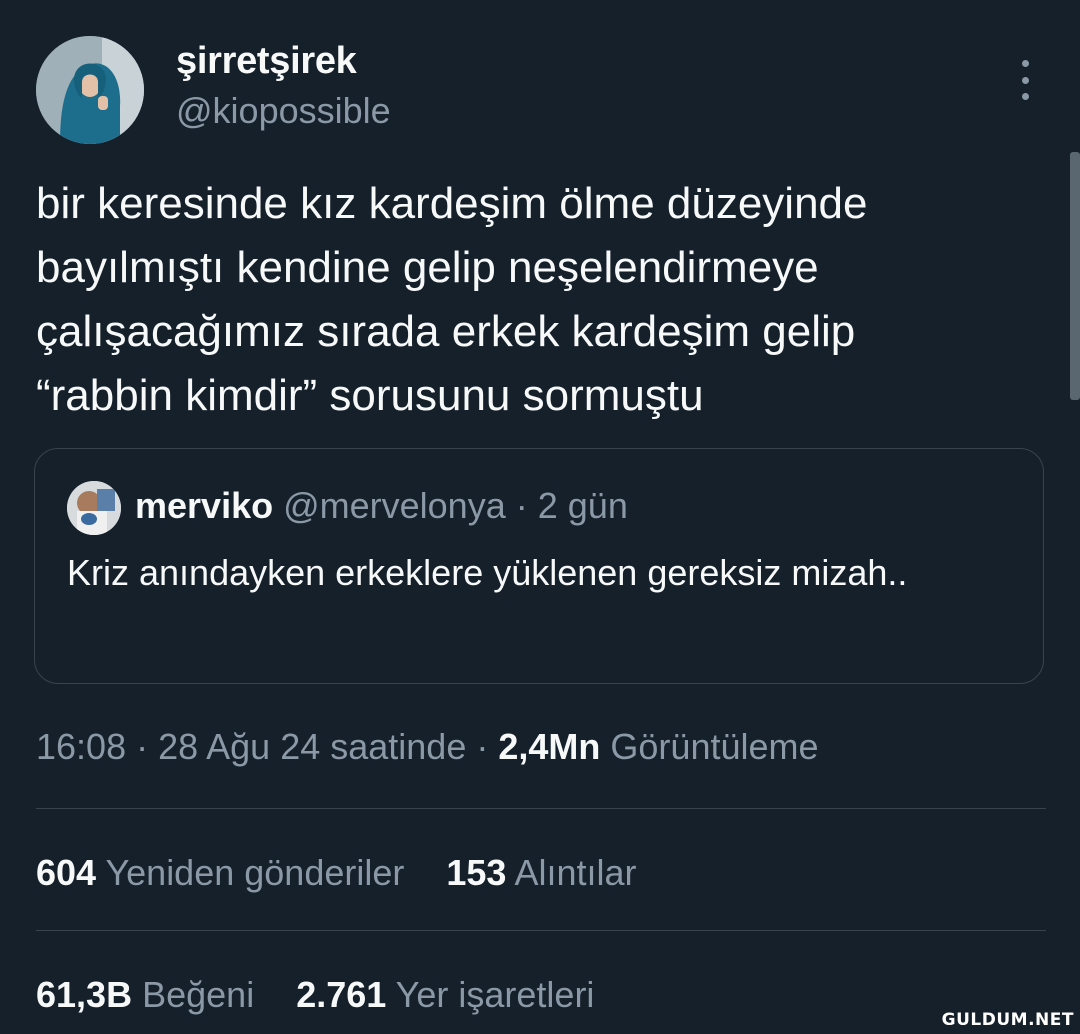 This screenshot has height=1034, width=1080. What do you see at coordinates (583, 505) in the screenshot?
I see `quoted-timestamp: 2 gün` at bounding box center [583, 505].